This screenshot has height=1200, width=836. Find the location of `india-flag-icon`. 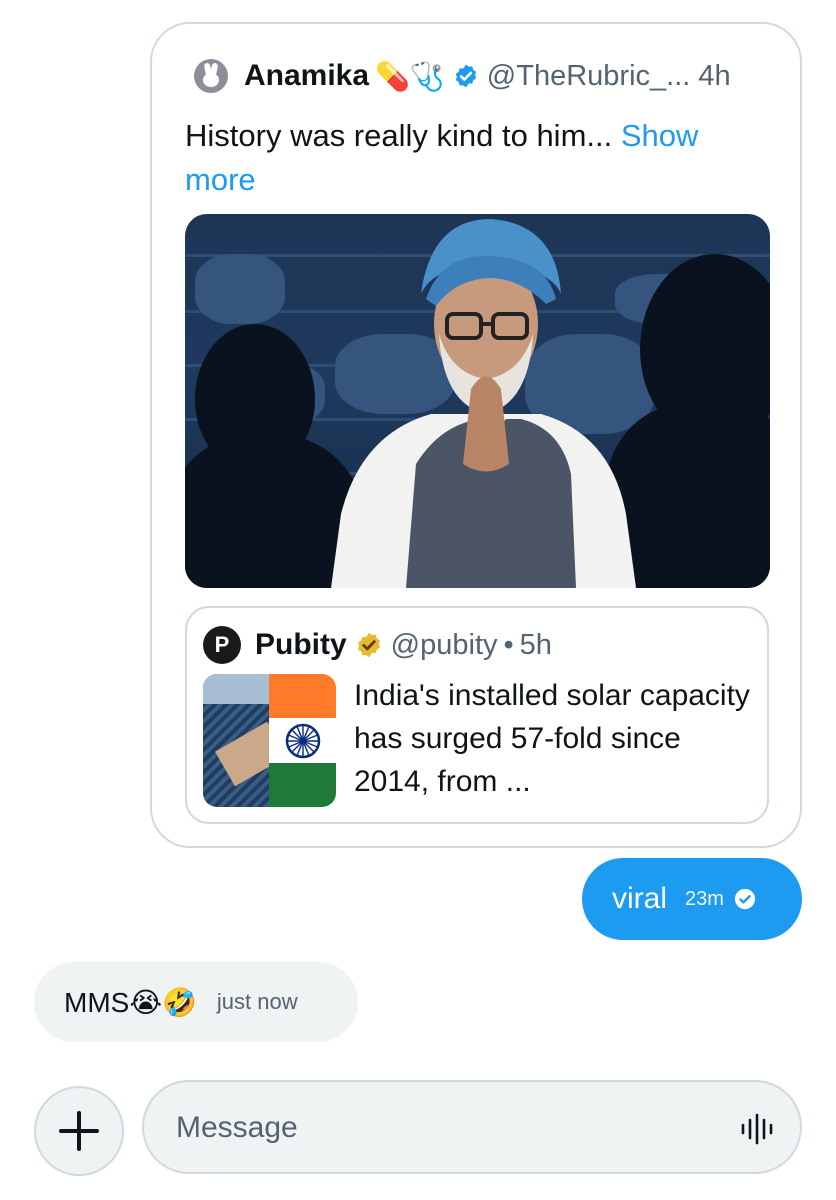

india-flag-icon is located at coordinates (302, 740).